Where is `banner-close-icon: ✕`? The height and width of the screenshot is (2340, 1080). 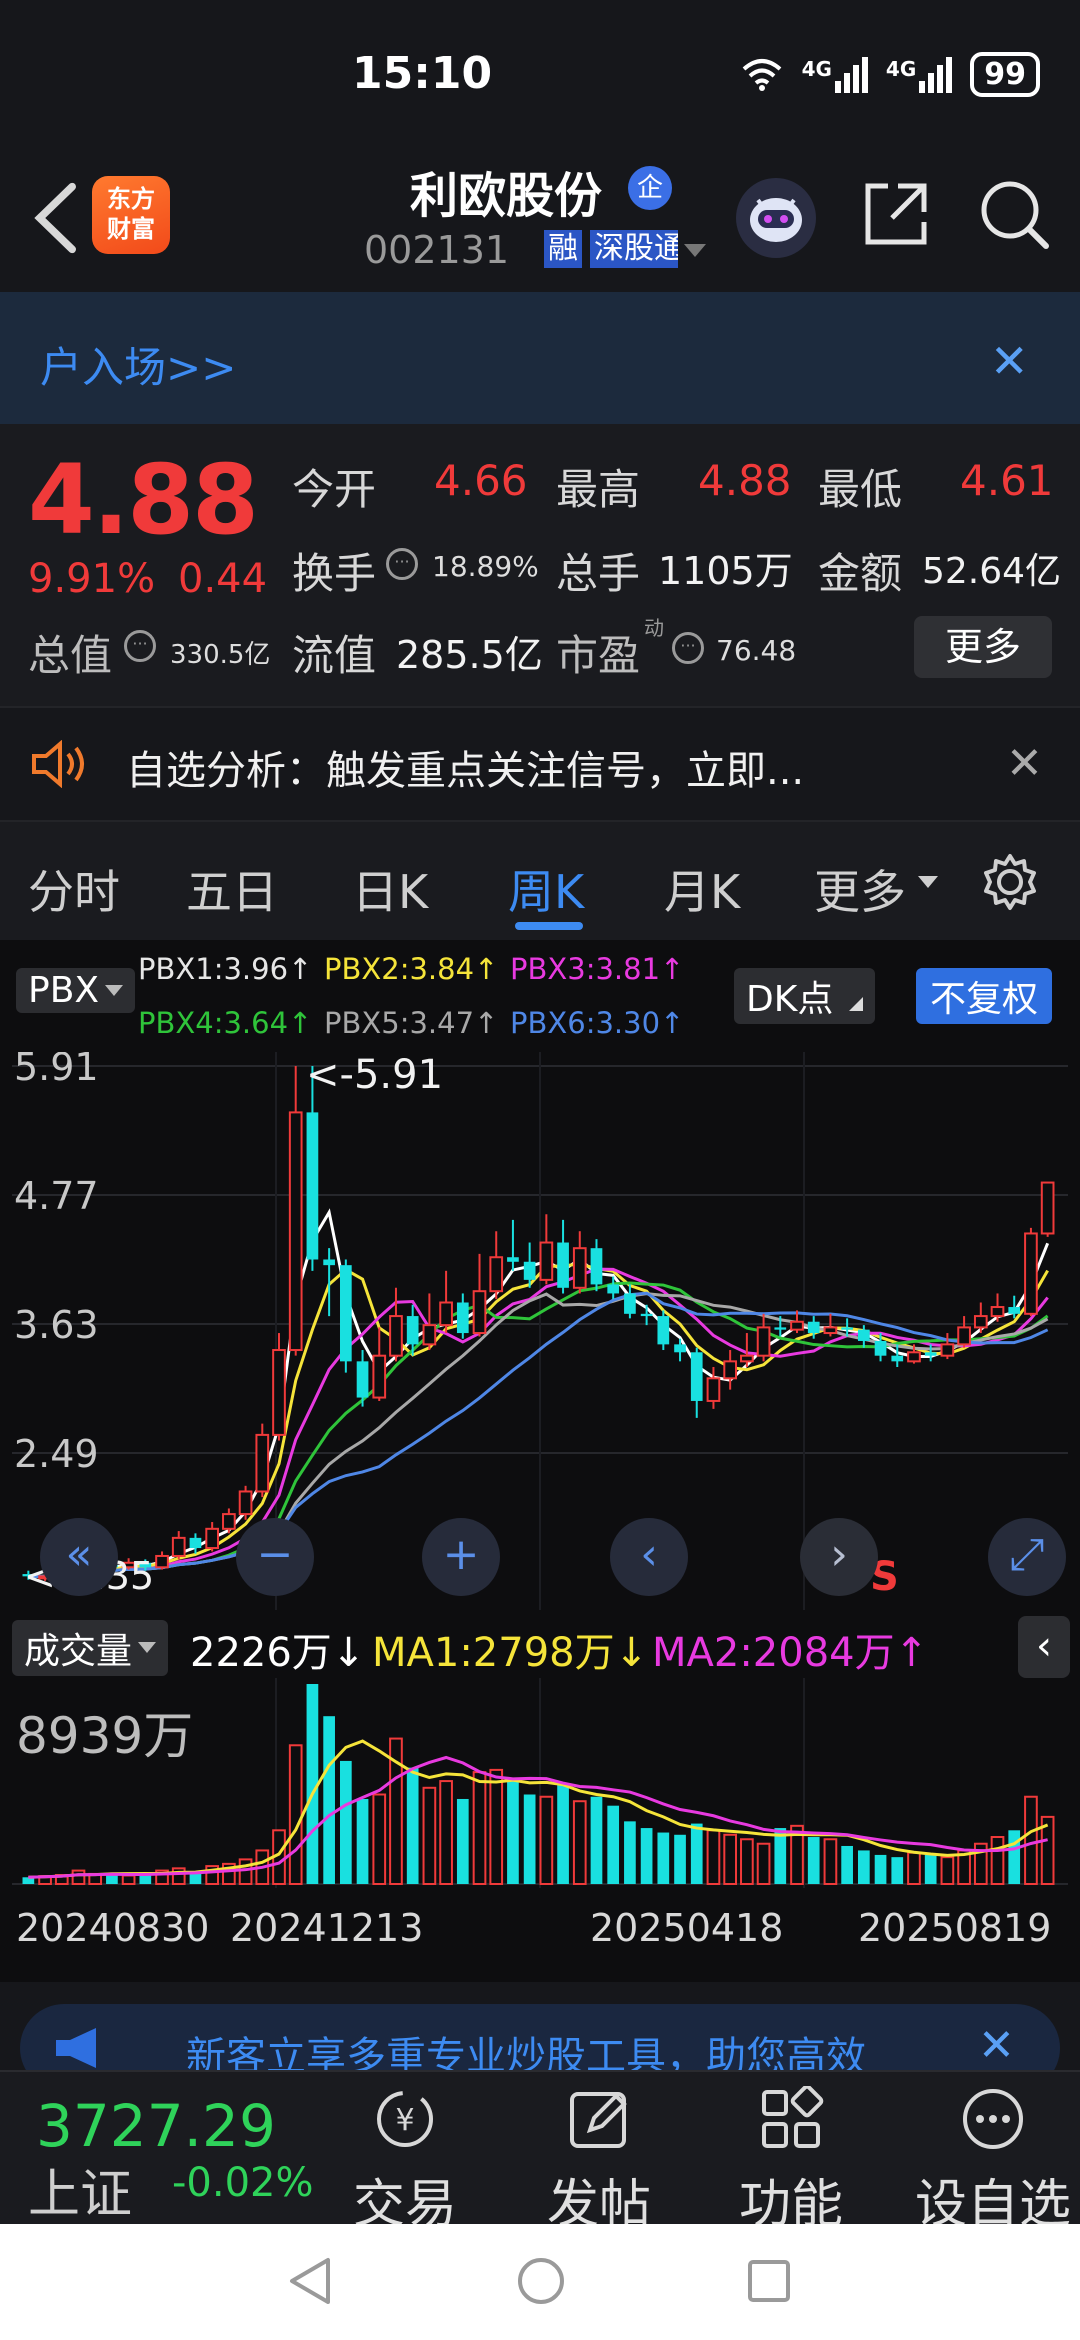
banner-close-icon: ✕ is located at coordinates (1009, 361).